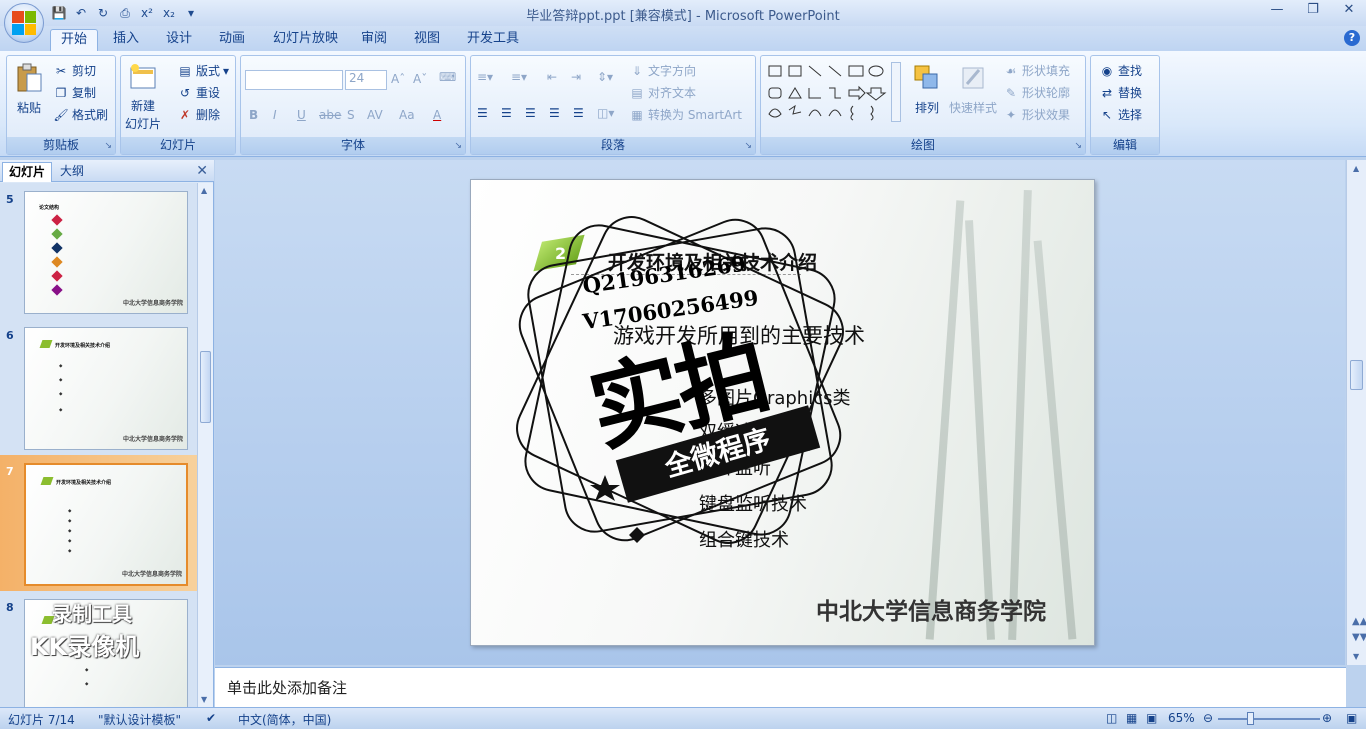 This screenshot has width=1366, height=729. I want to click on spellcheck-icon: ✔, so click(211, 718).